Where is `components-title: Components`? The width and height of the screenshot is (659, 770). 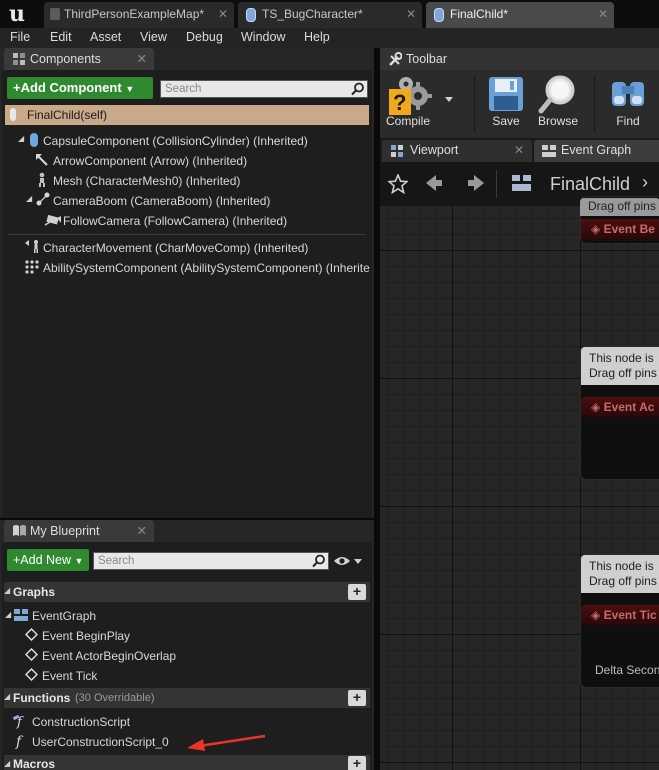
components-title: Components is located at coordinates (65, 59).